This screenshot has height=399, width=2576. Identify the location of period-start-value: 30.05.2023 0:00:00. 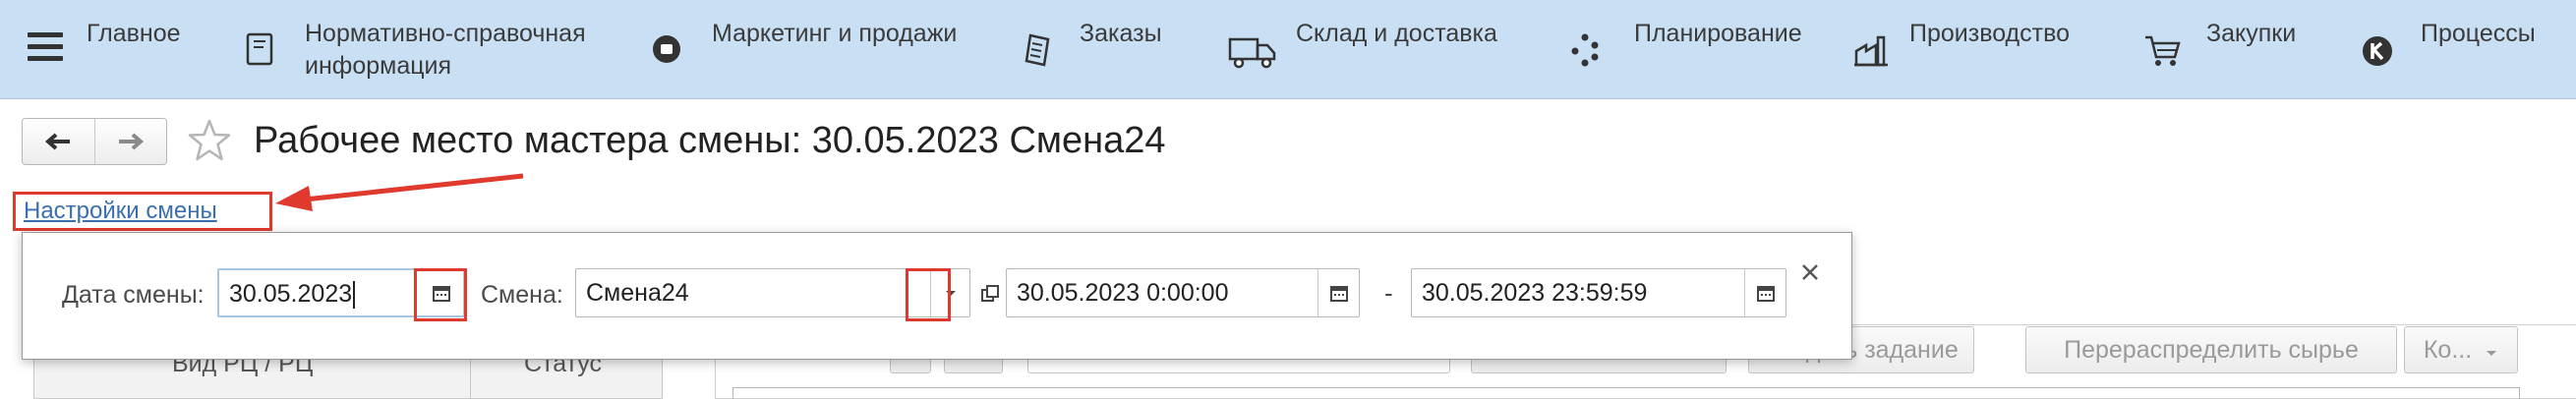
(1123, 293).